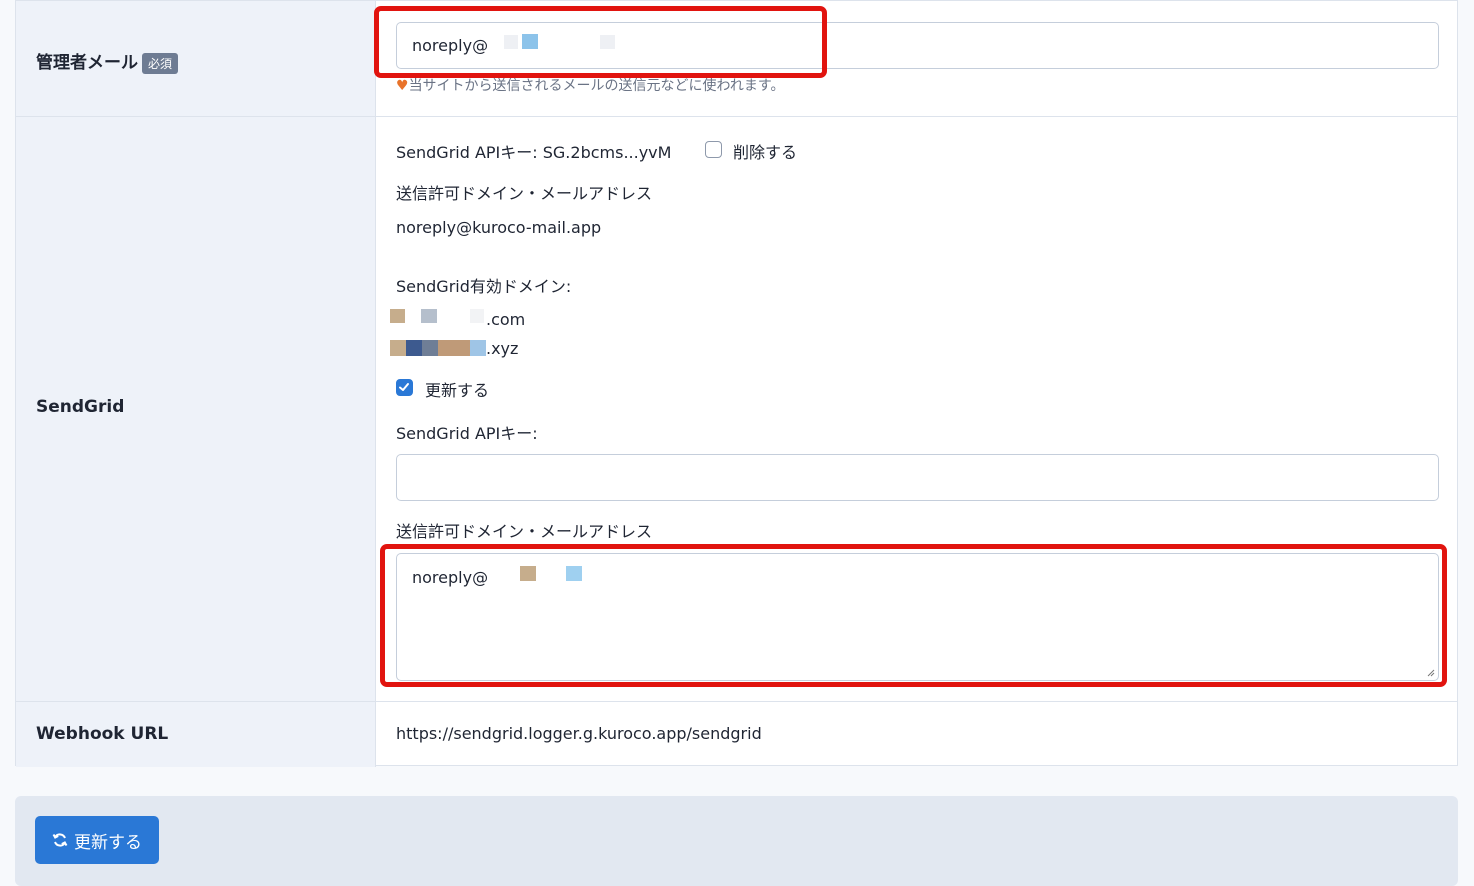  I want to click on pin-icon: ♥, so click(402, 86).